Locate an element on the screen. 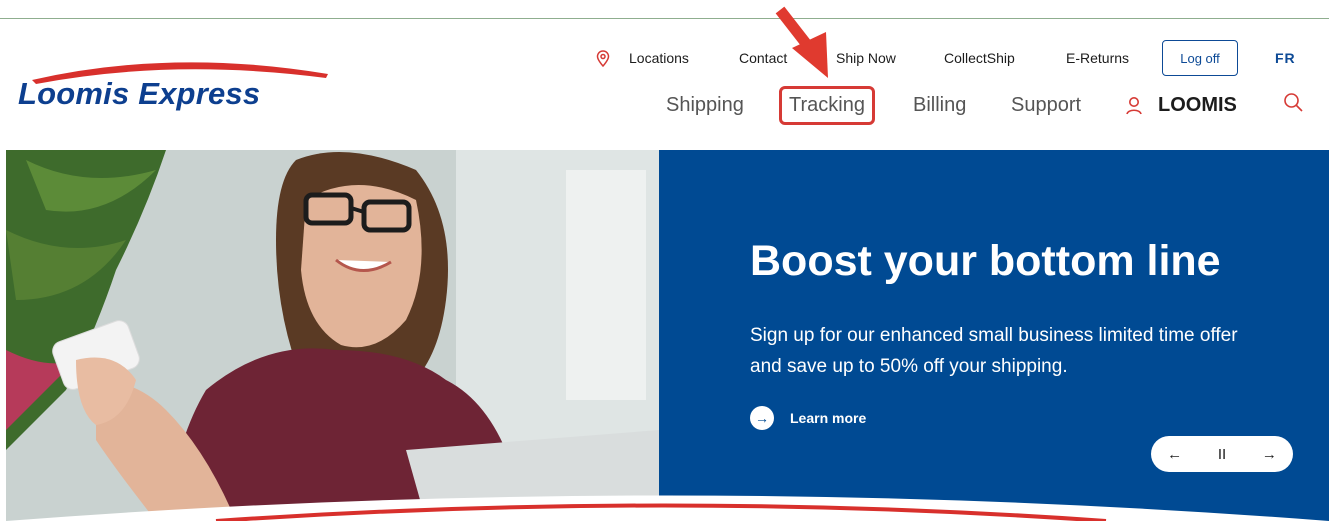 Image resolution: width=1329 pixels, height=521 pixels. logoff-button: Log off is located at coordinates (1200, 58).